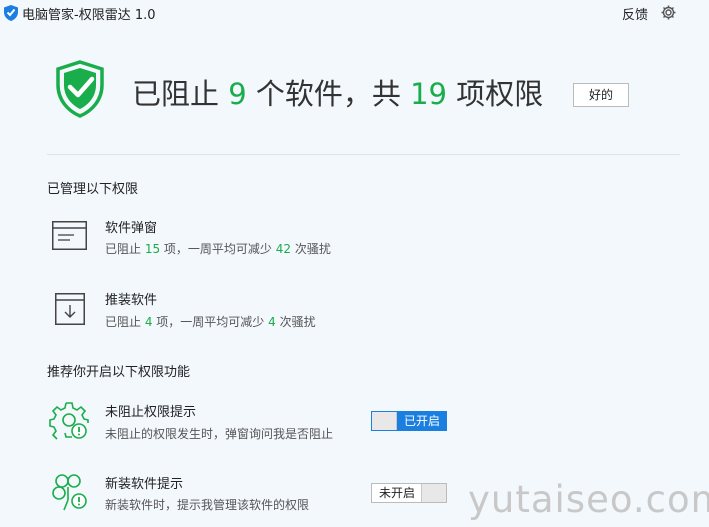 Image resolution: width=709 pixels, height=527 pixels. I want to click on ok-button: 好的, so click(601, 95).